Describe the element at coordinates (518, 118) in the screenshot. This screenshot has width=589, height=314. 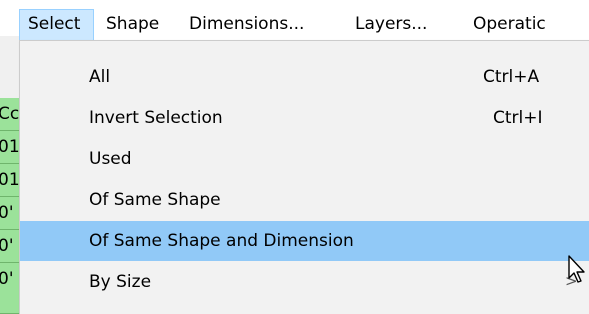
I see `menu-item-shortcut: Ctrl+I` at that location.